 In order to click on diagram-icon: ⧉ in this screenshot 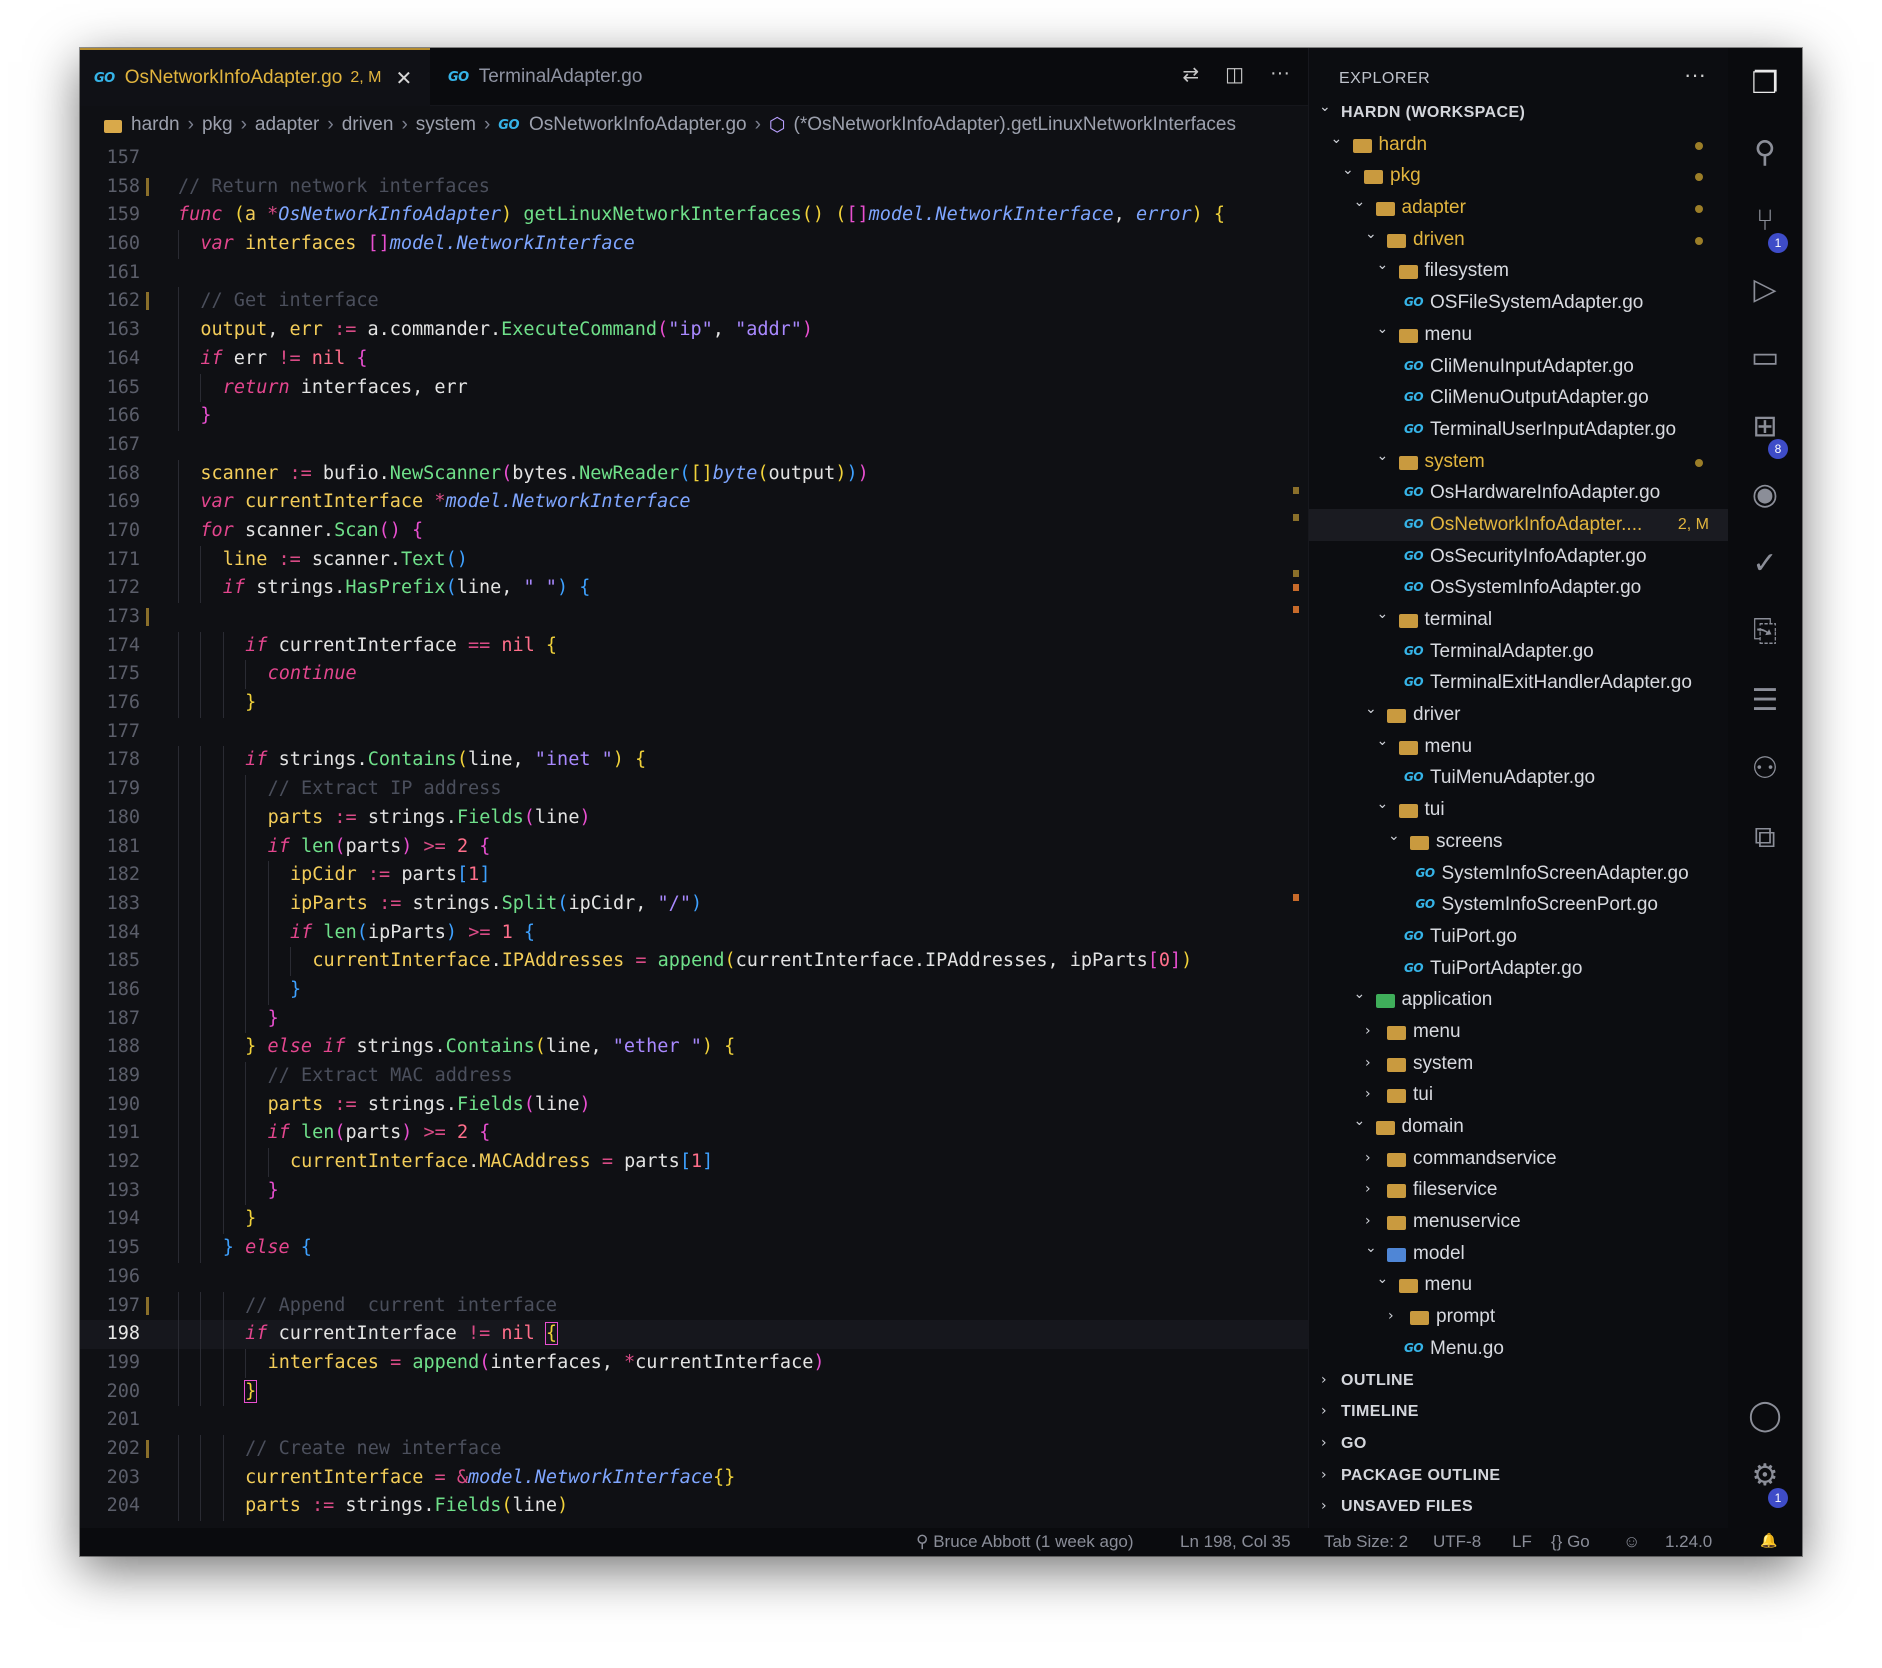, I will do `click(1765, 837)`.